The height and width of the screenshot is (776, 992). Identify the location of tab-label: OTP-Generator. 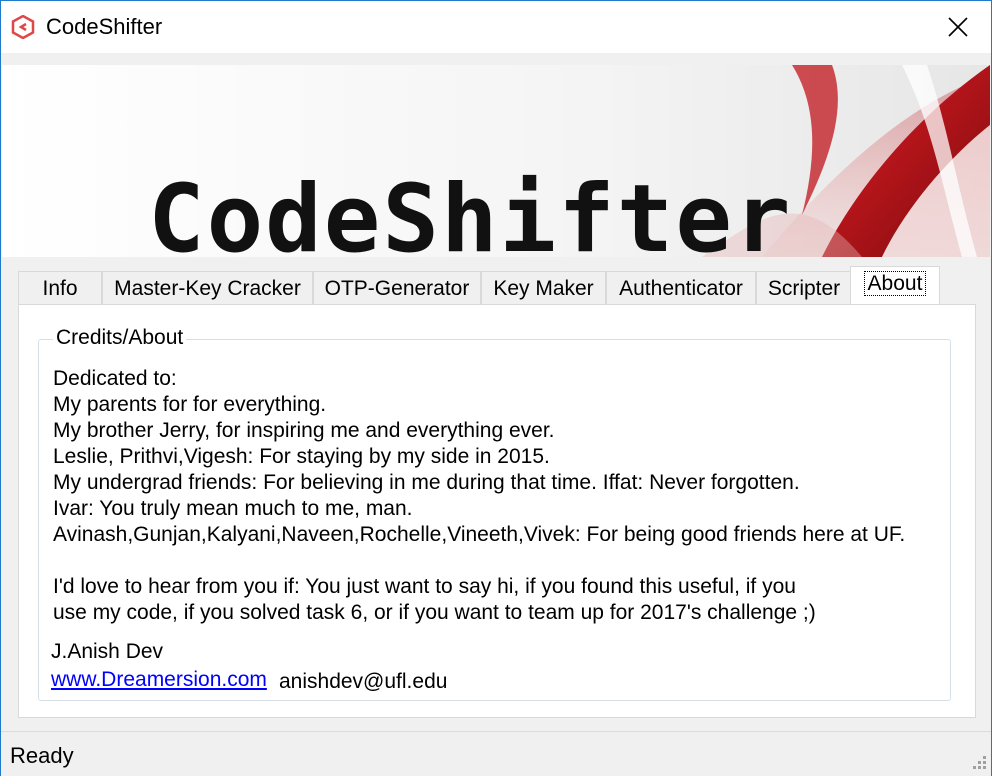
(397, 288).